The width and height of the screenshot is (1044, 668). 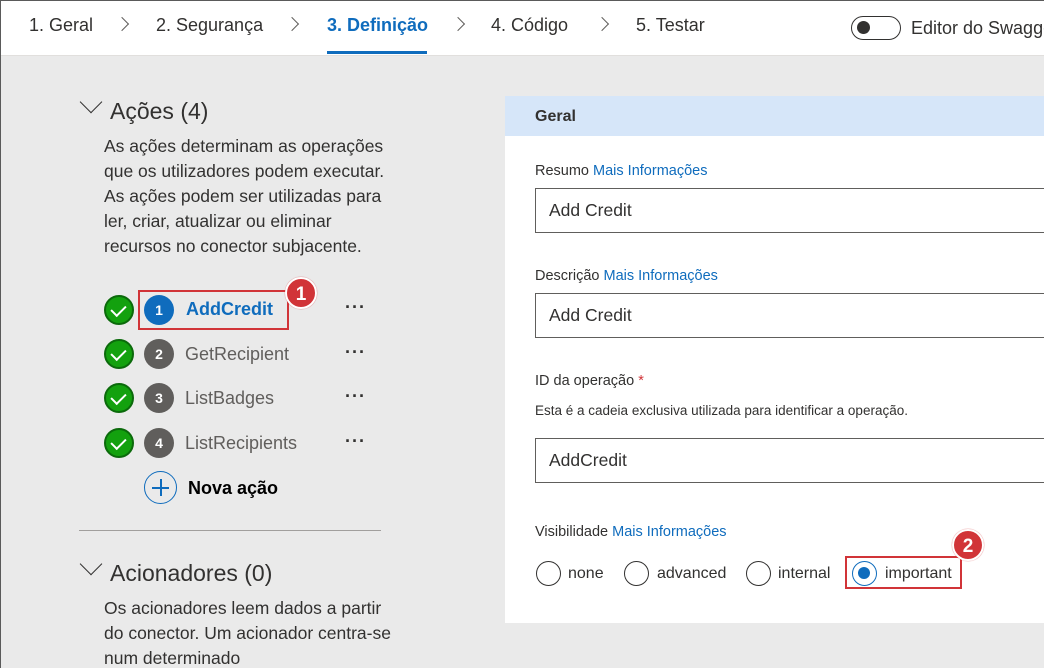 I want to click on action-item-addcredit: AddCredit, so click(x=229, y=309).